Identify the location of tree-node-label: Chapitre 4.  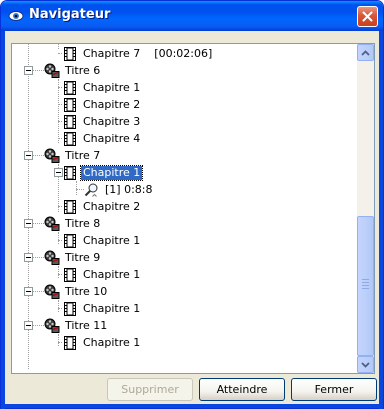
(112, 138).